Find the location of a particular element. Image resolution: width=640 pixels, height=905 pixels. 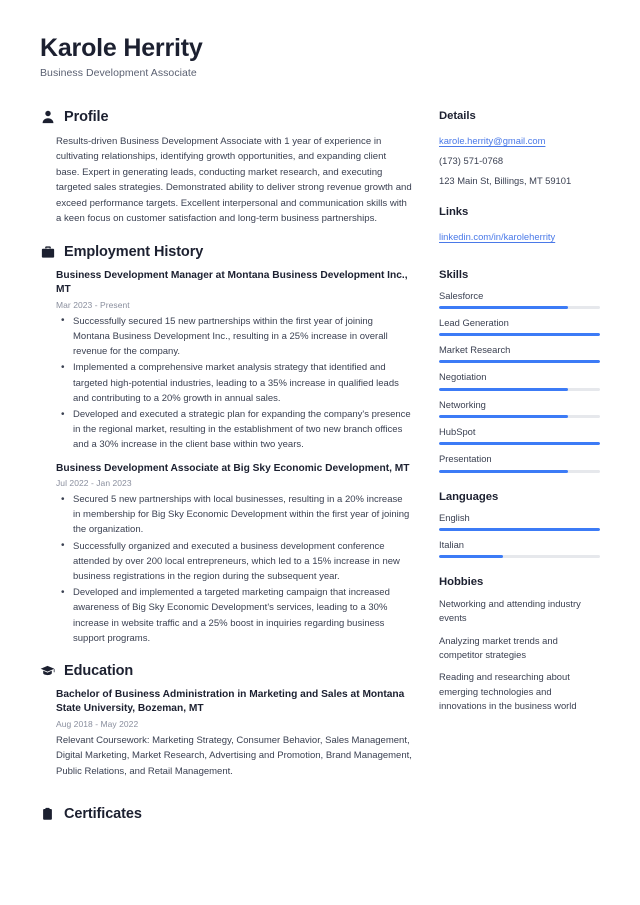

person-icon is located at coordinates (47, 116).